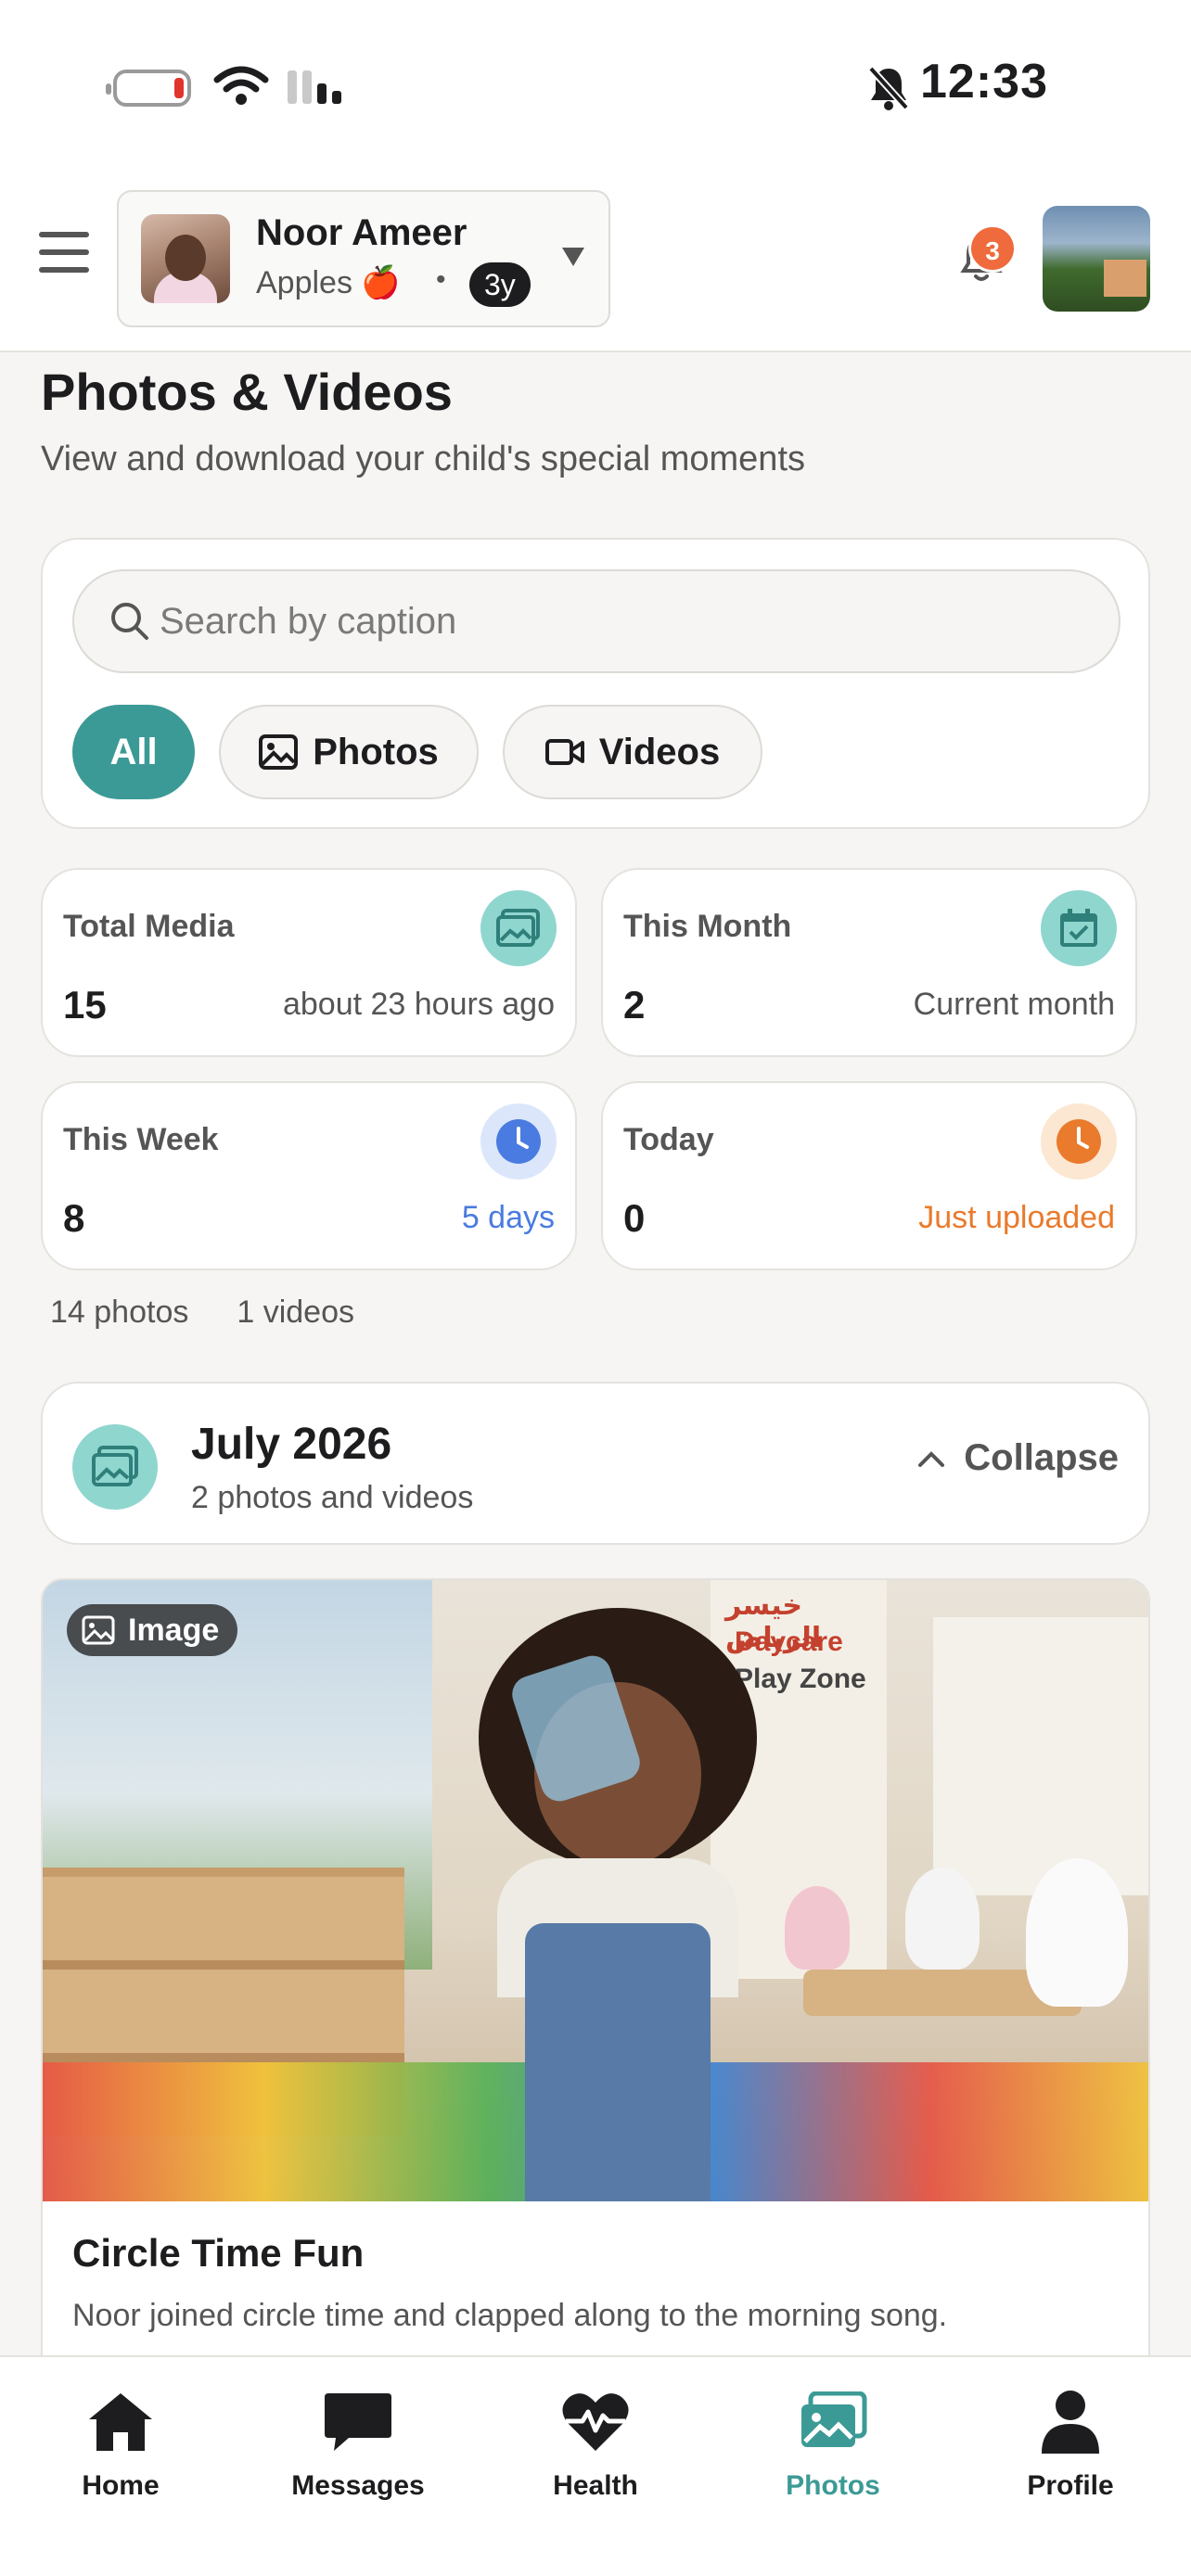  I want to click on nav-profile: Profile, so click(1070, 2441).